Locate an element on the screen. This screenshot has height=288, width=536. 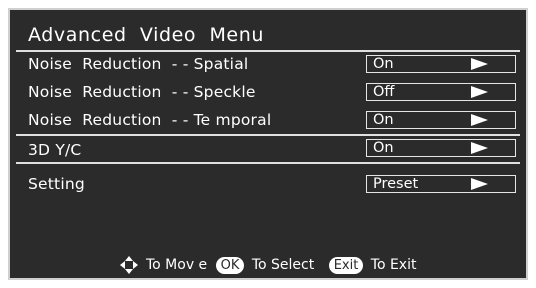
row-divider-bottom is located at coordinates (268, 163).